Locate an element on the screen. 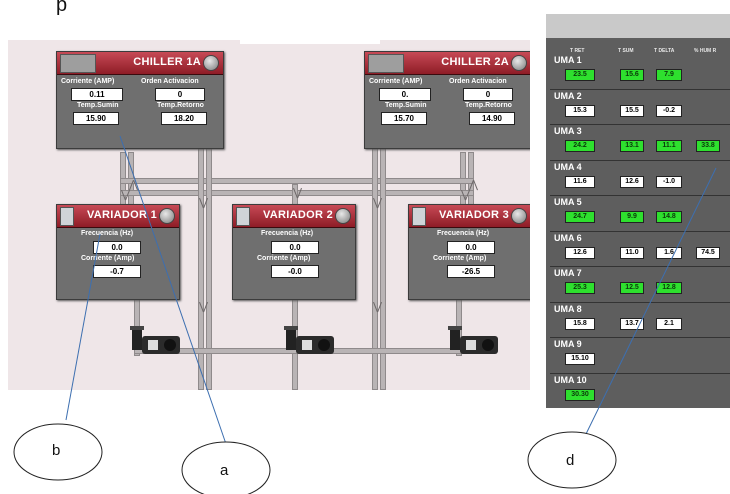 The height and width of the screenshot is (494, 730). callout-a-label: a is located at coordinates (224, 470).